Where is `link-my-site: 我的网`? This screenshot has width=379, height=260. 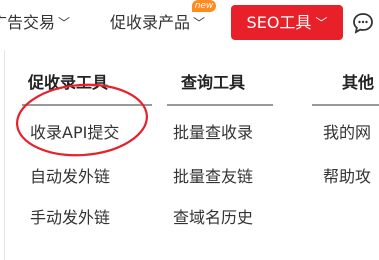 link-my-site: 我的网 is located at coordinates (347, 133).